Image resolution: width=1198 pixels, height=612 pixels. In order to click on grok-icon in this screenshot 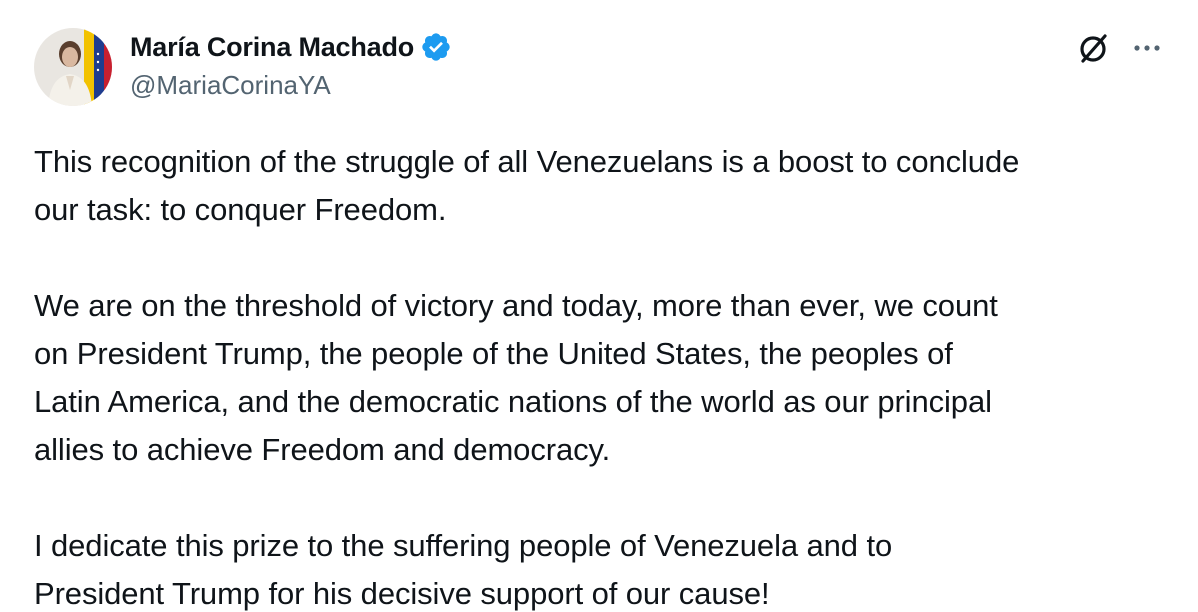, I will do `click(1094, 48)`.